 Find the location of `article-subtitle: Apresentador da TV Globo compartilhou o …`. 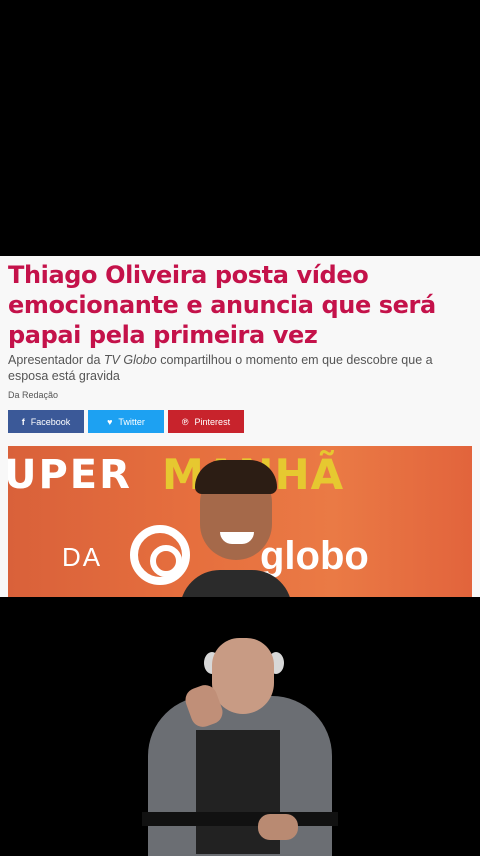

article-subtitle: Apresentador da TV Globo compartilhou o … is located at coordinates (241, 368).